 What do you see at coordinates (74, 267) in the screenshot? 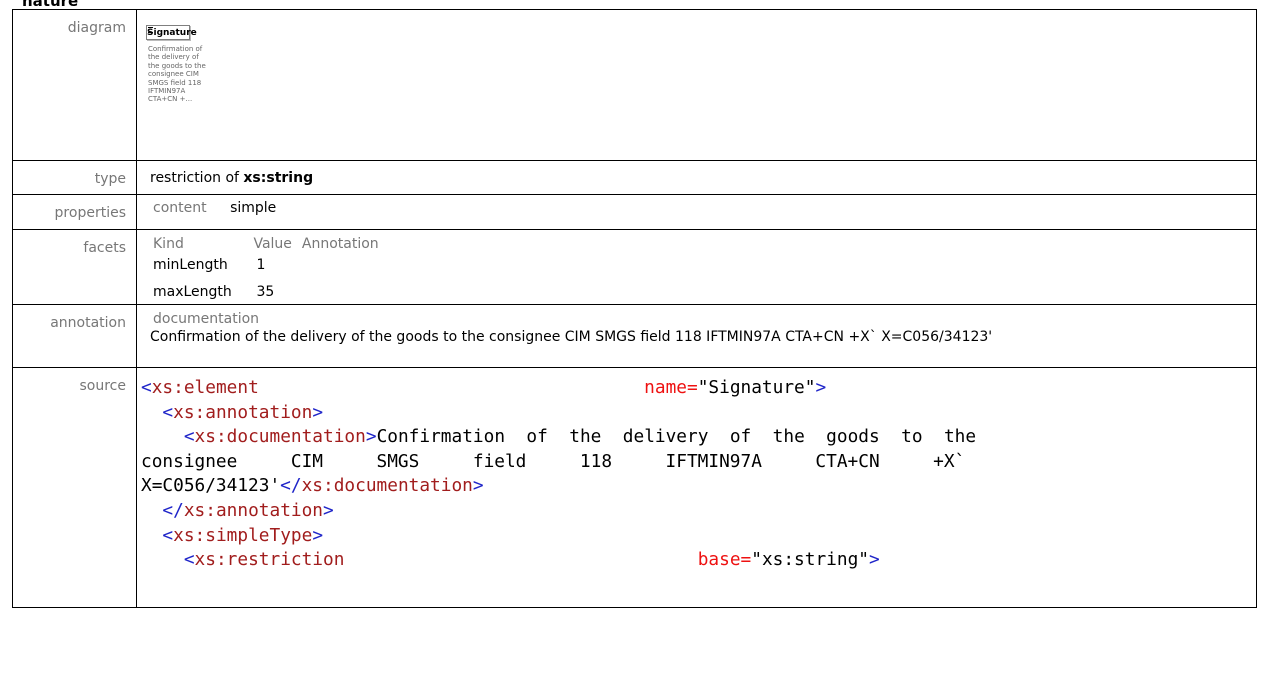
I see `facets-label: facets` at bounding box center [74, 267].